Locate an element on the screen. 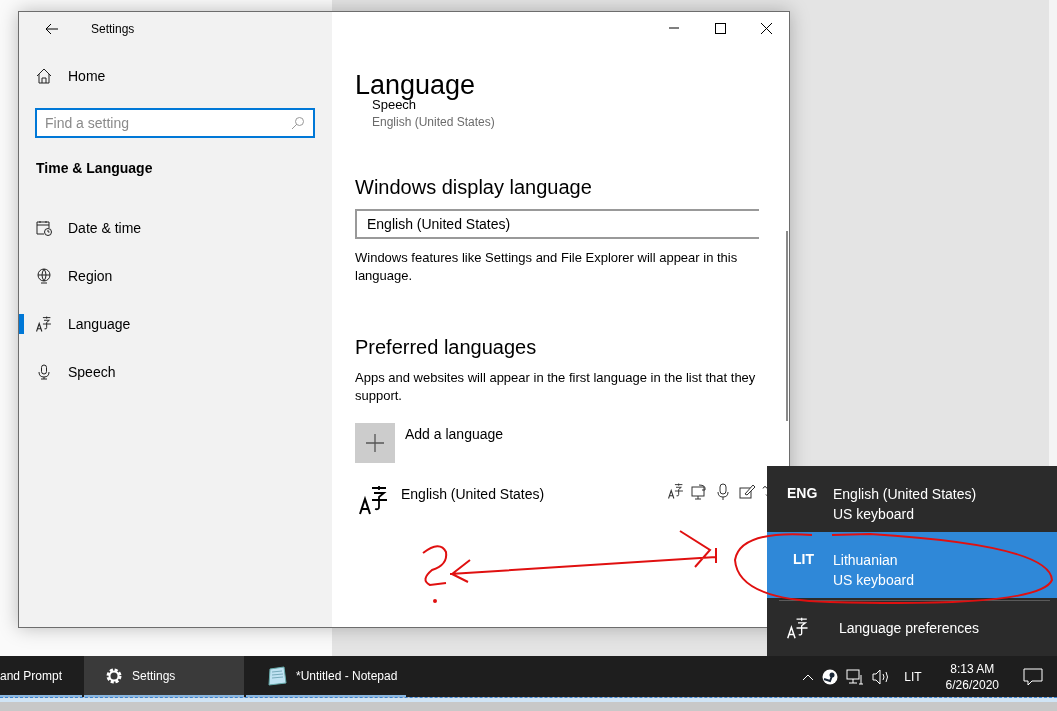 Image resolution: width=1057 pixels, height=711 pixels. language-preferences-link: Language preferences is located at coordinates (912, 628).